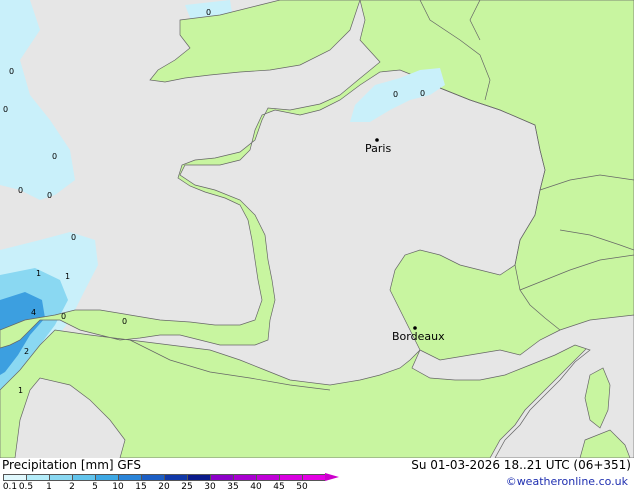 This screenshot has width=634, height=492. What do you see at coordinates (49, 487) in the screenshot?
I see `legend-tick-label: 1` at bounding box center [49, 487].